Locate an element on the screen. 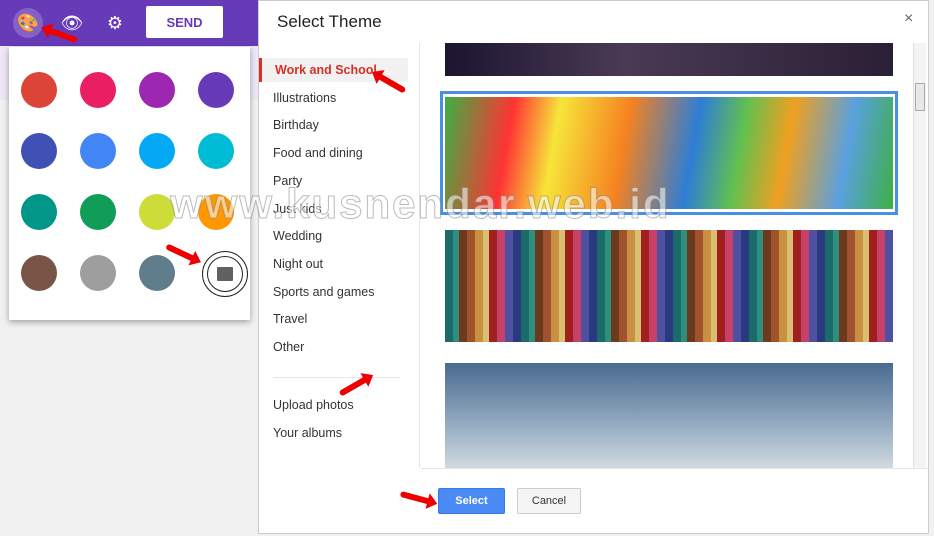 The width and height of the screenshot is (934, 536). gear-icon: ⚙ is located at coordinates (115, 23).